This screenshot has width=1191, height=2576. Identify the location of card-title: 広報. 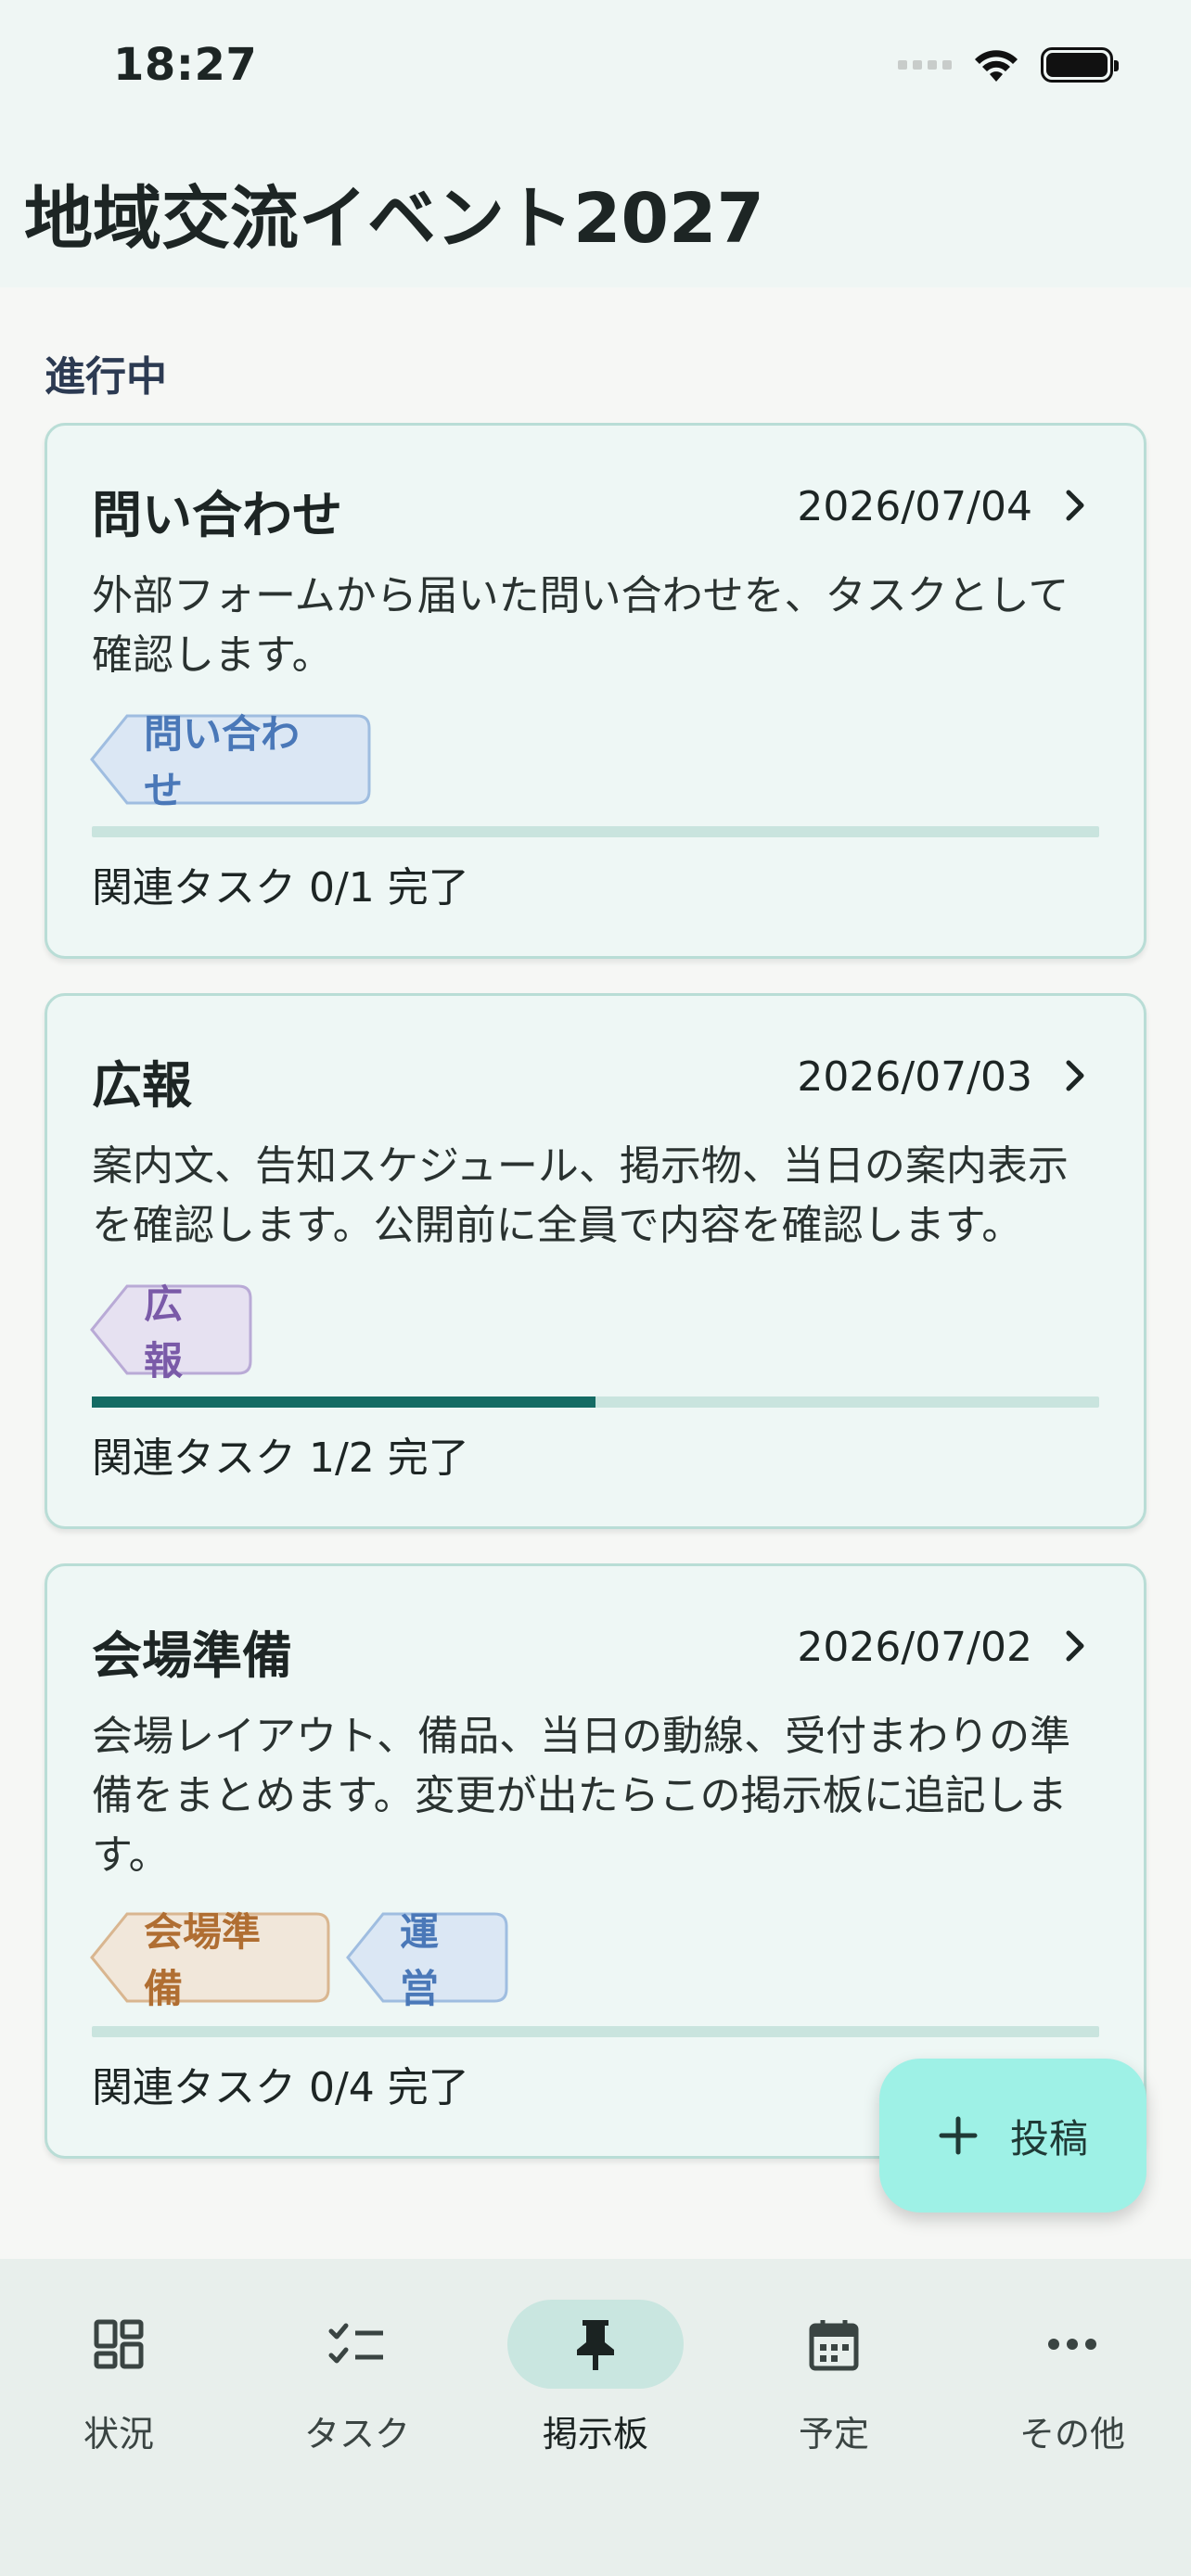
(142, 1085).